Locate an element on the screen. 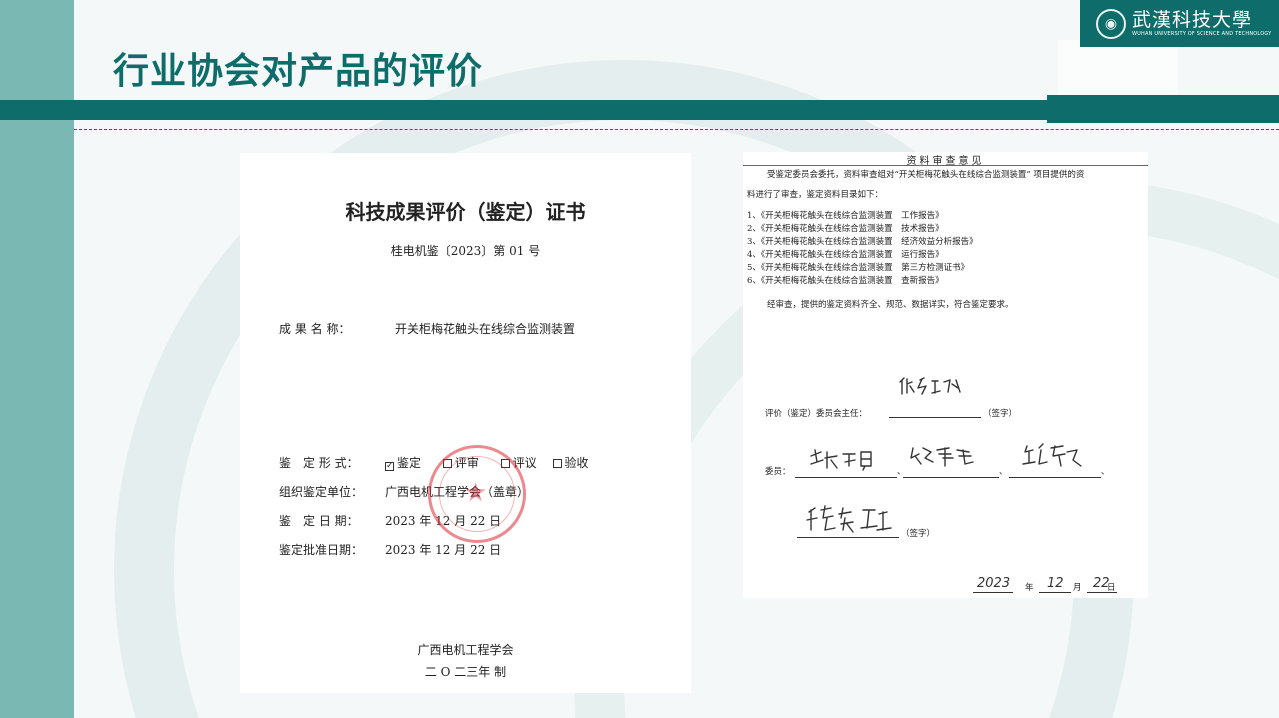 This screenshot has width=1279, height=718. decorative-block is located at coordinates (1118, 68).